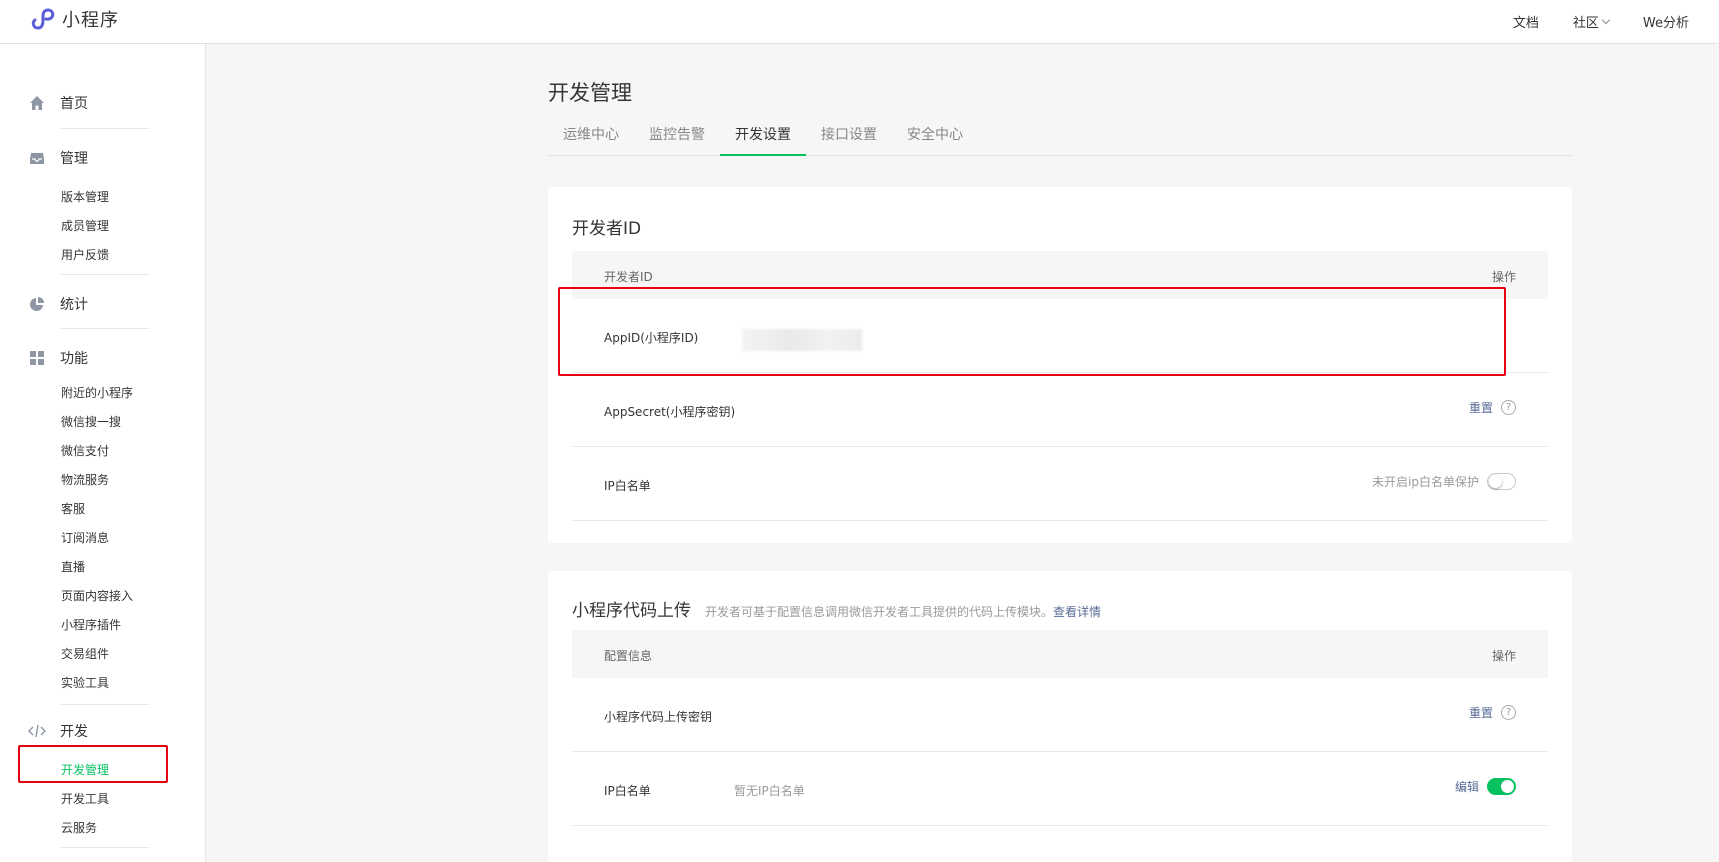 This screenshot has height=862, width=1719. Describe the element at coordinates (89, 255) in the screenshot. I see `sidebar-item-user-feedback: 用户反馈` at that location.